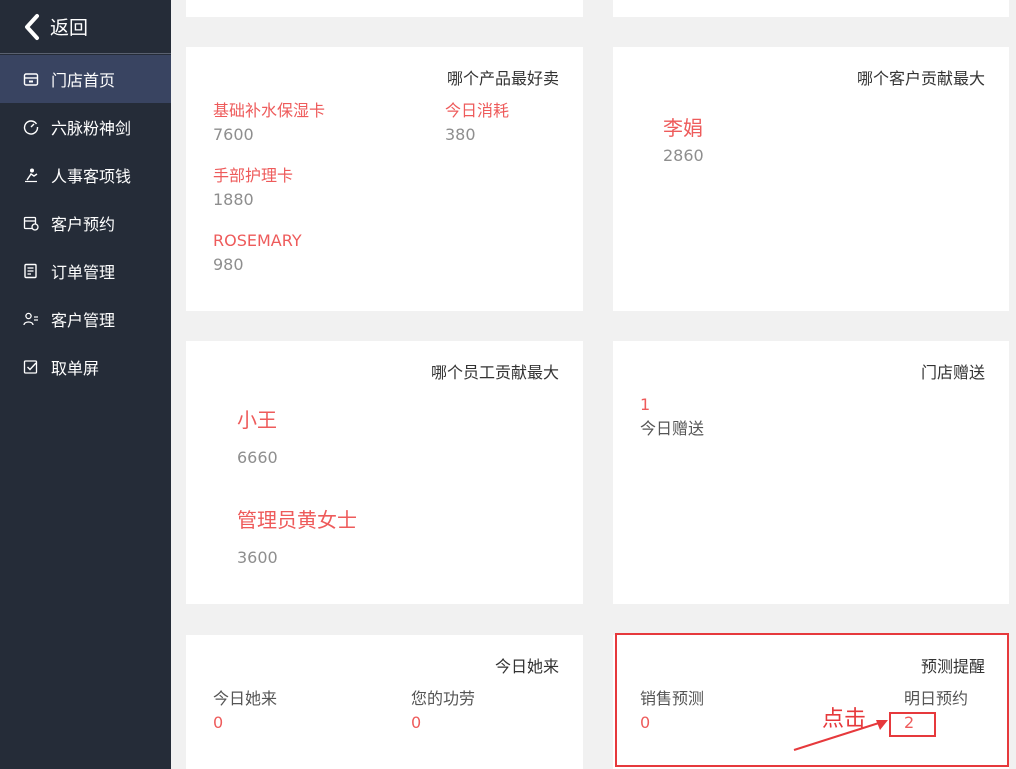  What do you see at coordinates (477, 123) in the screenshot?
I see `product-item: 今日消耗 380` at bounding box center [477, 123].